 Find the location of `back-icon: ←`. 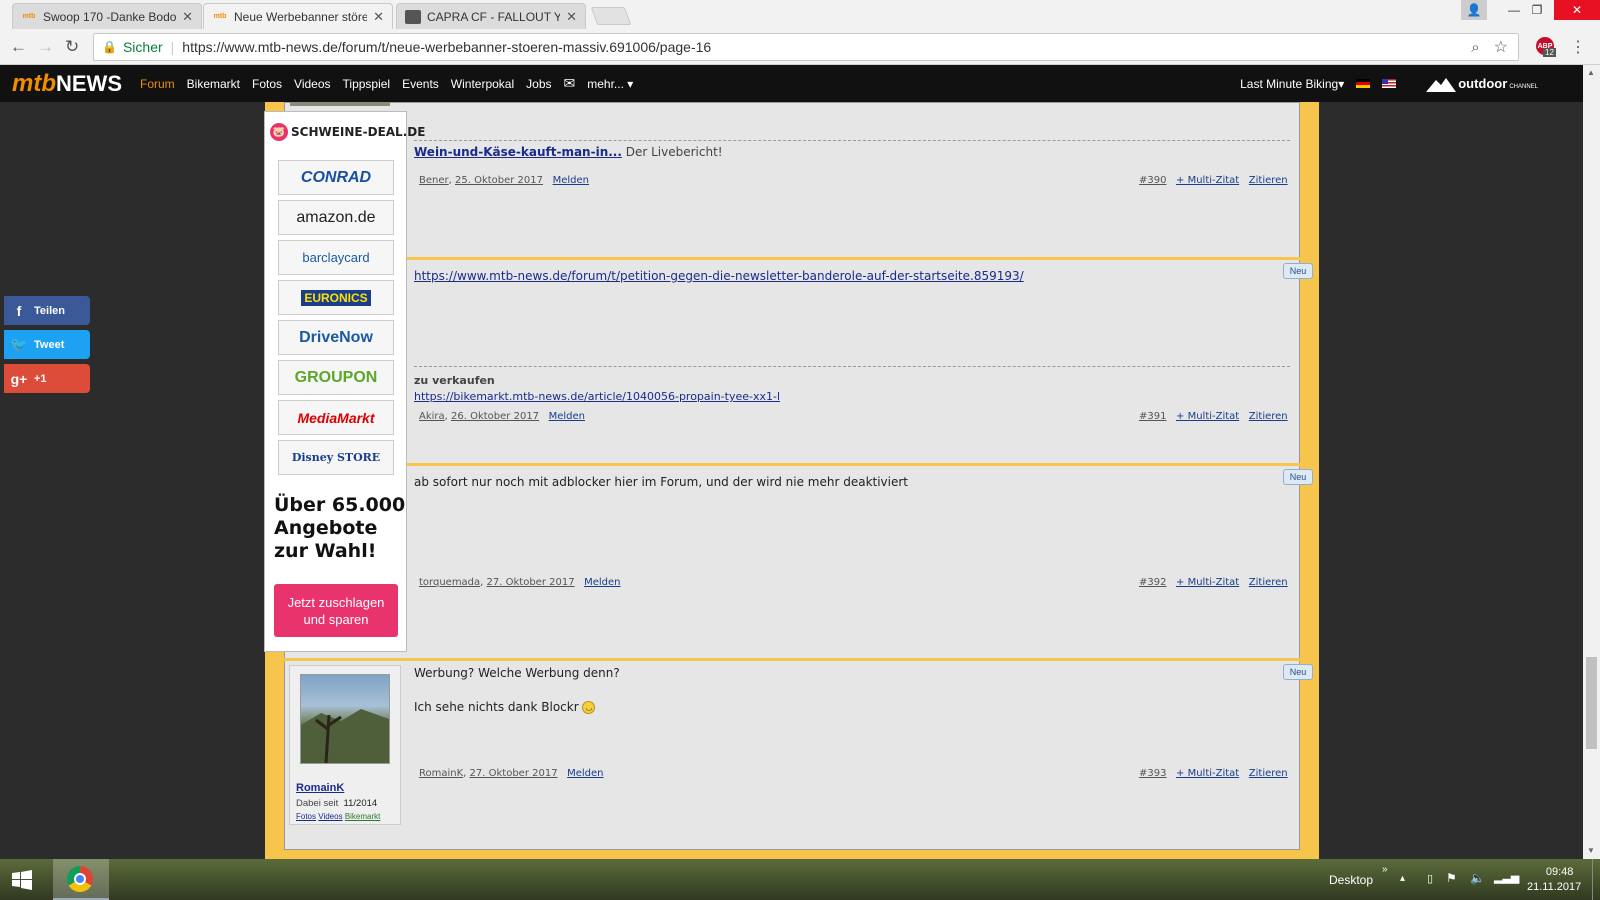

back-icon: ← is located at coordinates (18, 47).